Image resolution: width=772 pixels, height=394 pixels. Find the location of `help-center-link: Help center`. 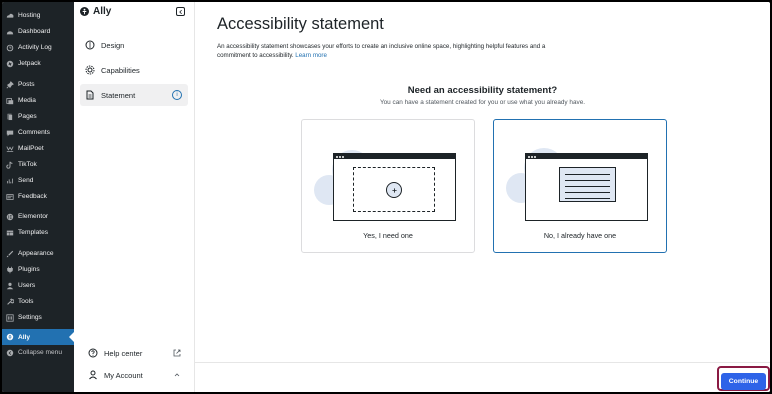

help-center-link: Help center is located at coordinates (134, 353).